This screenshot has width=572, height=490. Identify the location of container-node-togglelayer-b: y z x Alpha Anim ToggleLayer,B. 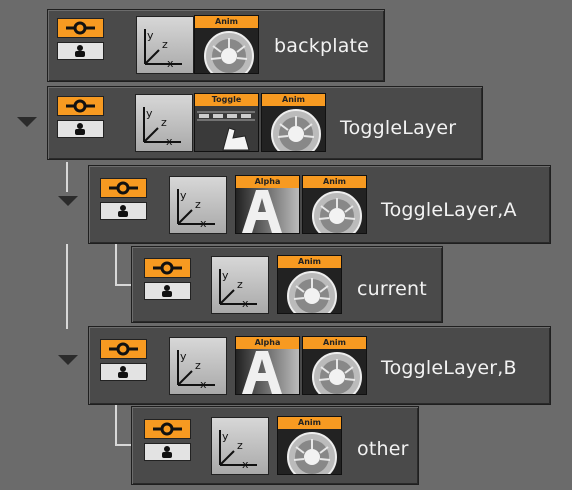
(319, 365).